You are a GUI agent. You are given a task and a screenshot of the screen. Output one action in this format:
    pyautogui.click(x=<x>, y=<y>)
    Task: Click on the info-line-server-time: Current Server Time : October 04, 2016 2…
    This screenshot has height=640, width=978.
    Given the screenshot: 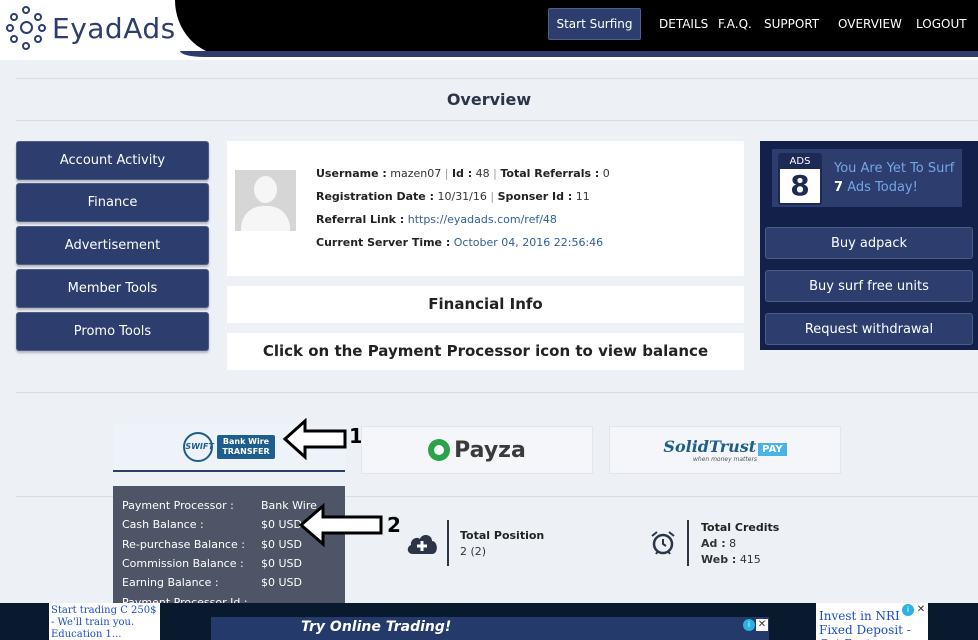 What is the action you would take?
    pyautogui.click(x=460, y=242)
    